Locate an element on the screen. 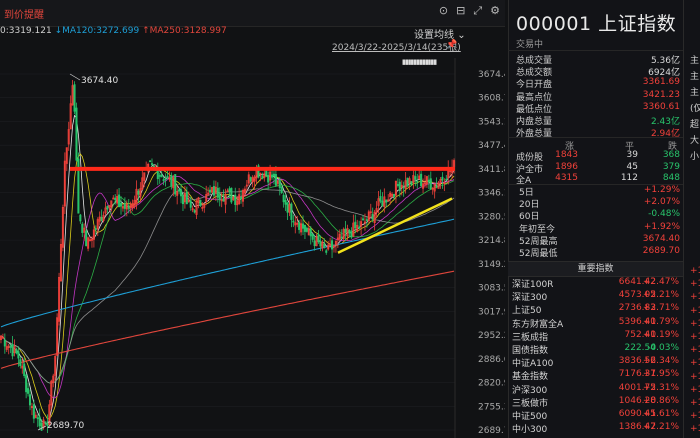 This screenshot has width=700, height=438. index-row: 三板做市 1046.28 +0.86% is located at coordinates (595, 402).